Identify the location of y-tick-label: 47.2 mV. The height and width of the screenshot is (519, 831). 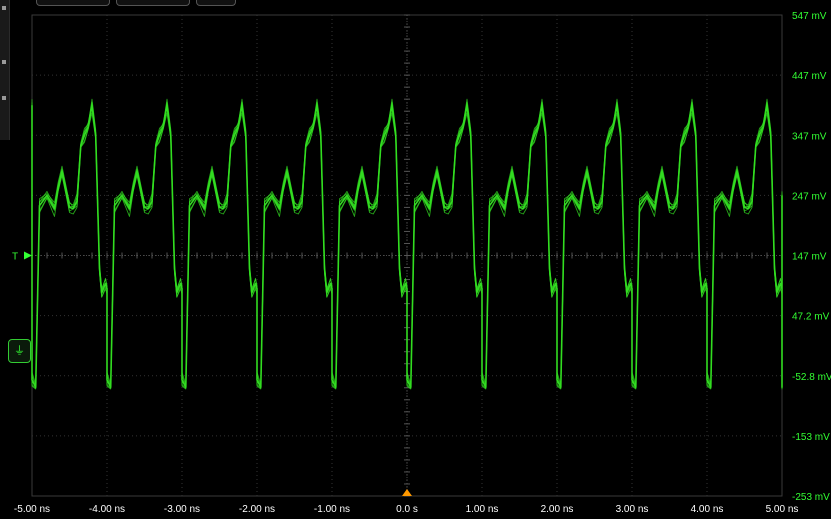
(811, 317).